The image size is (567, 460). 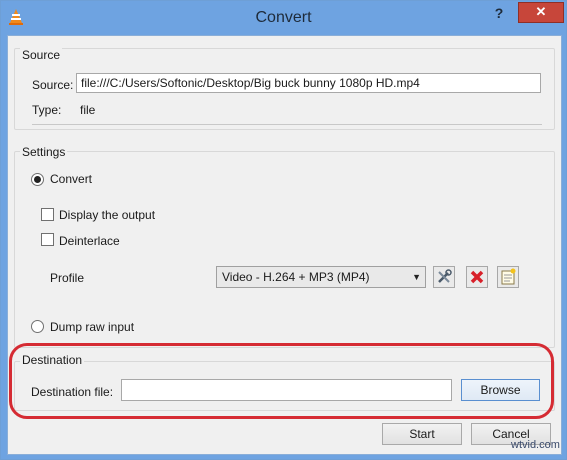 What do you see at coordinates (47, 214) in the screenshot?
I see `display-output-checkbox` at bounding box center [47, 214].